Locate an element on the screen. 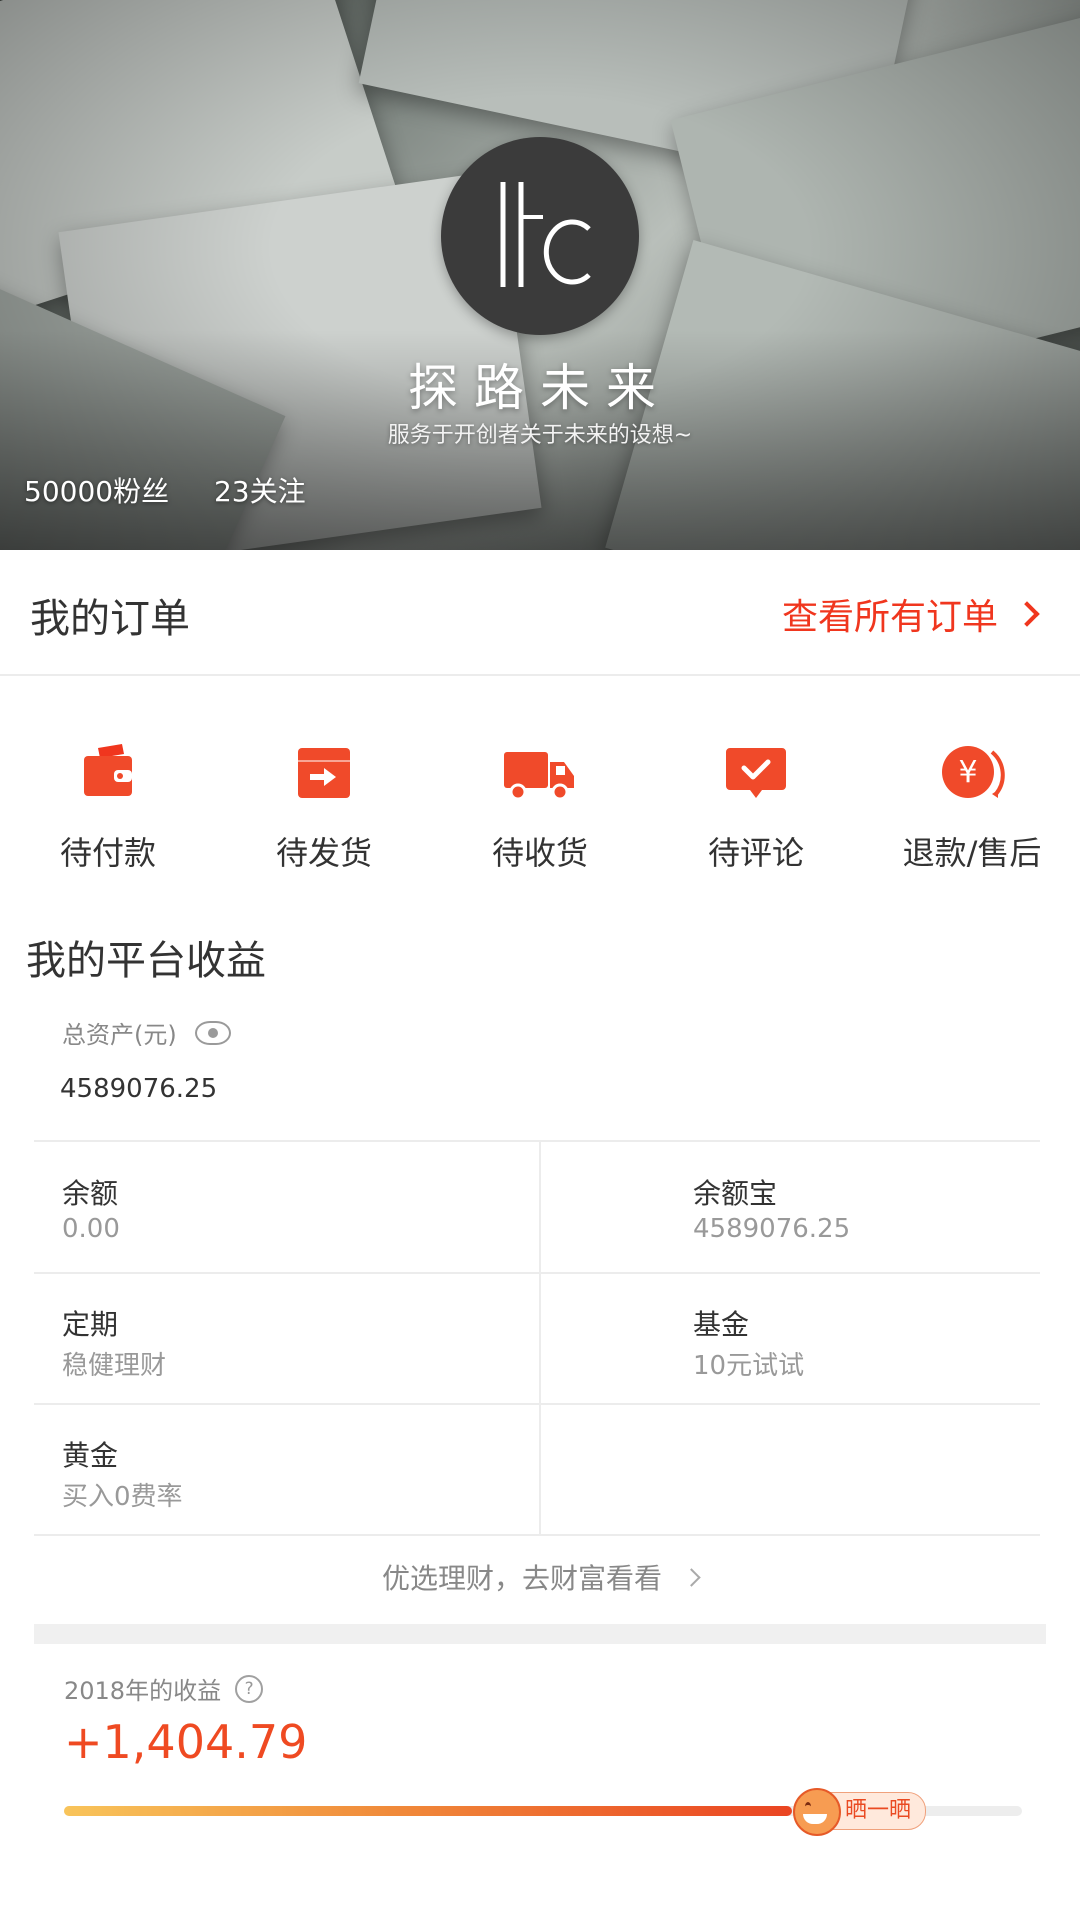 The image size is (1080, 1920). year-earnings-value: +1,404.79 is located at coordinates (186, 1742).